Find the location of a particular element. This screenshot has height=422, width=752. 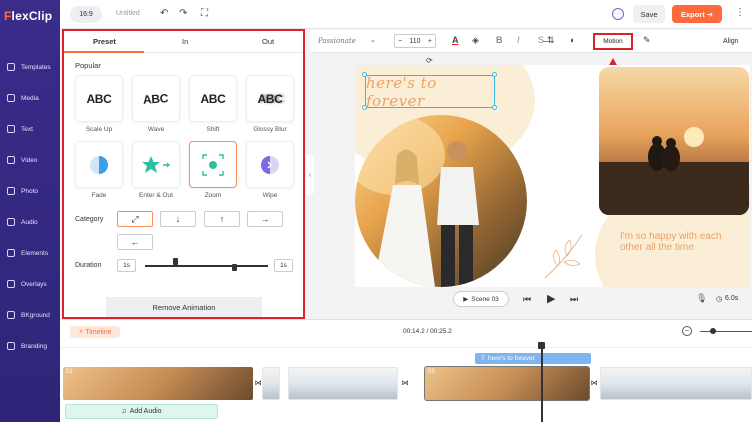

edit-pen-icon: ✎ is located at coordinates (647, 40).